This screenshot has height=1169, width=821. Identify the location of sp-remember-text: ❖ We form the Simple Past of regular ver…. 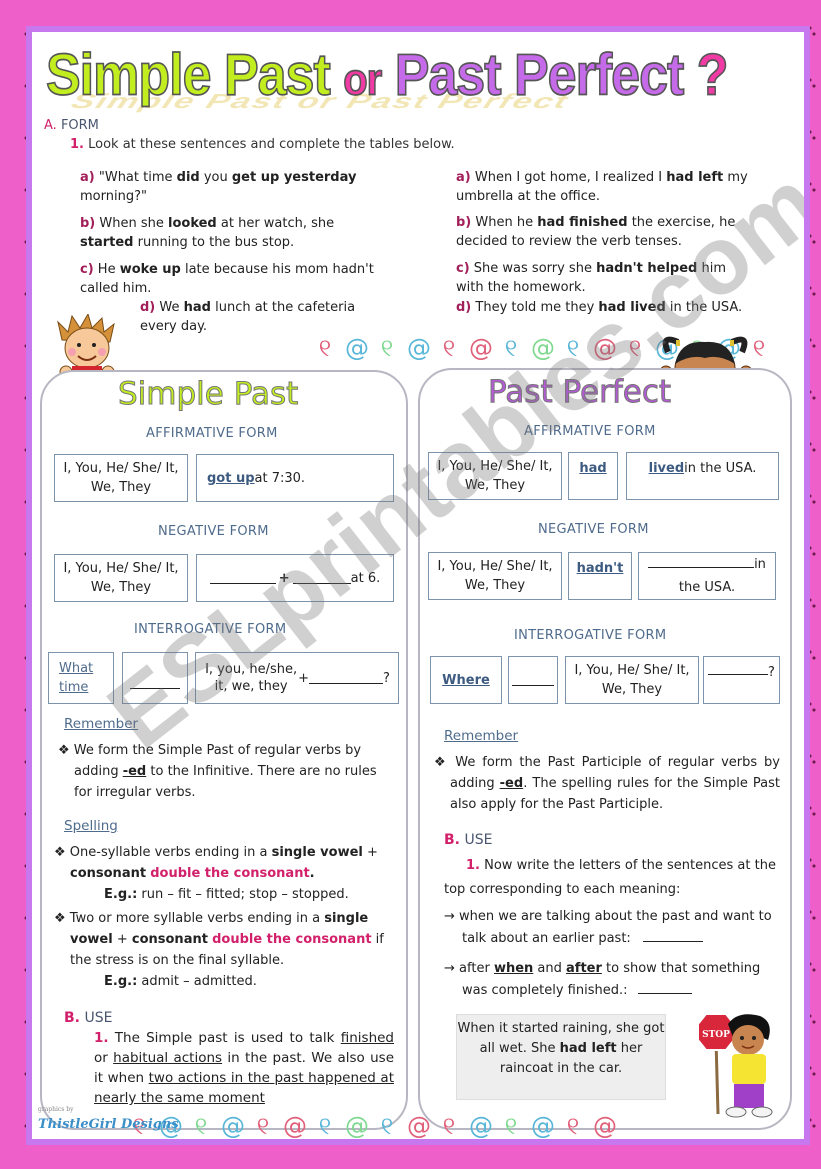
(217, 771).